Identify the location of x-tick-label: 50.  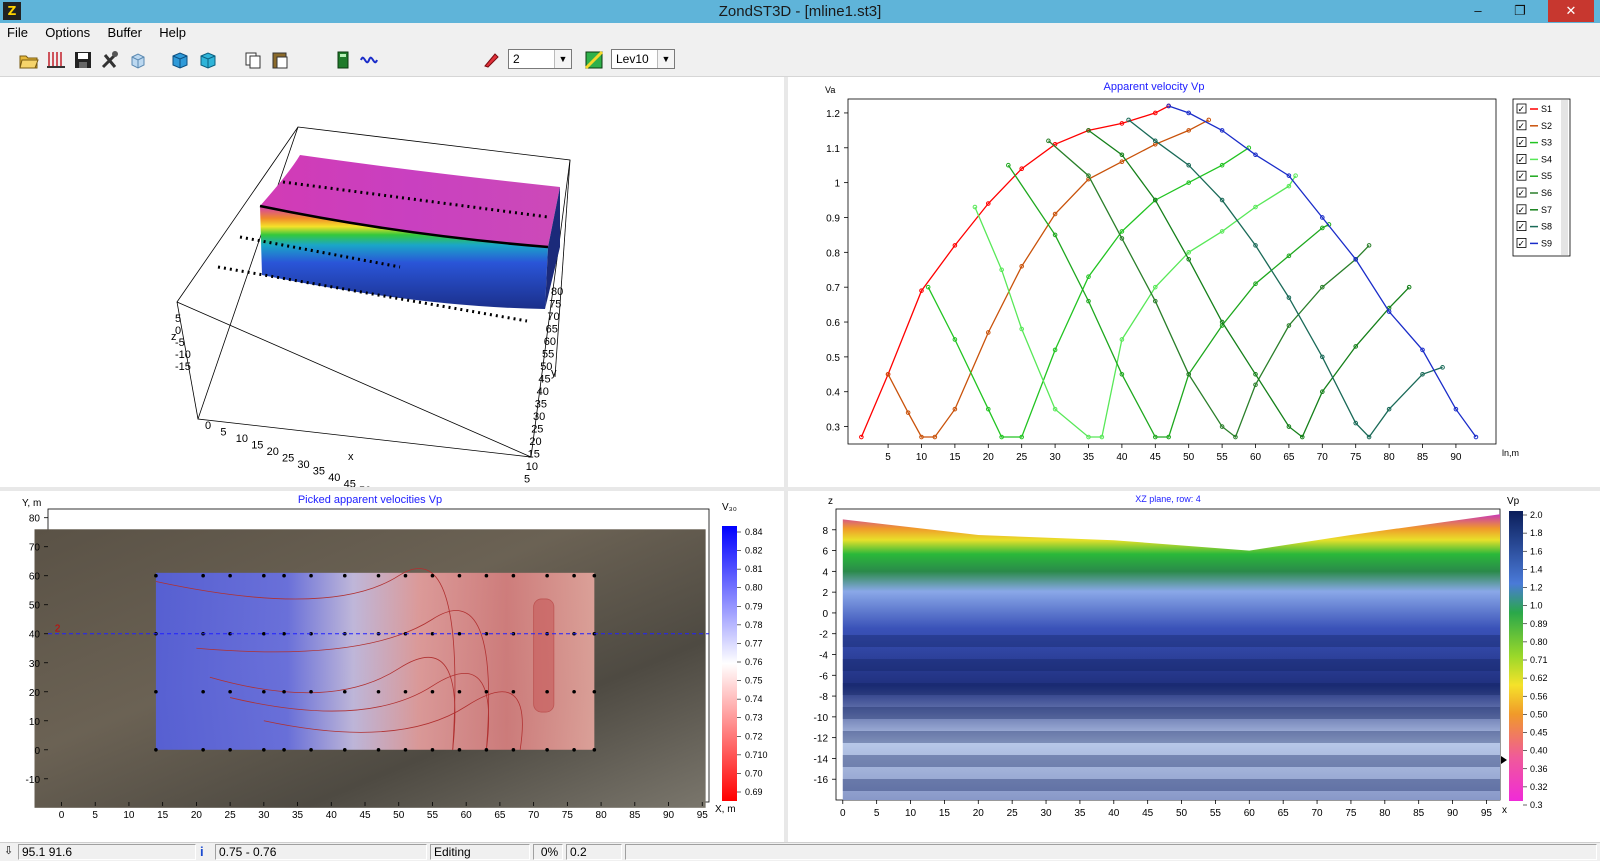
(365, 486).